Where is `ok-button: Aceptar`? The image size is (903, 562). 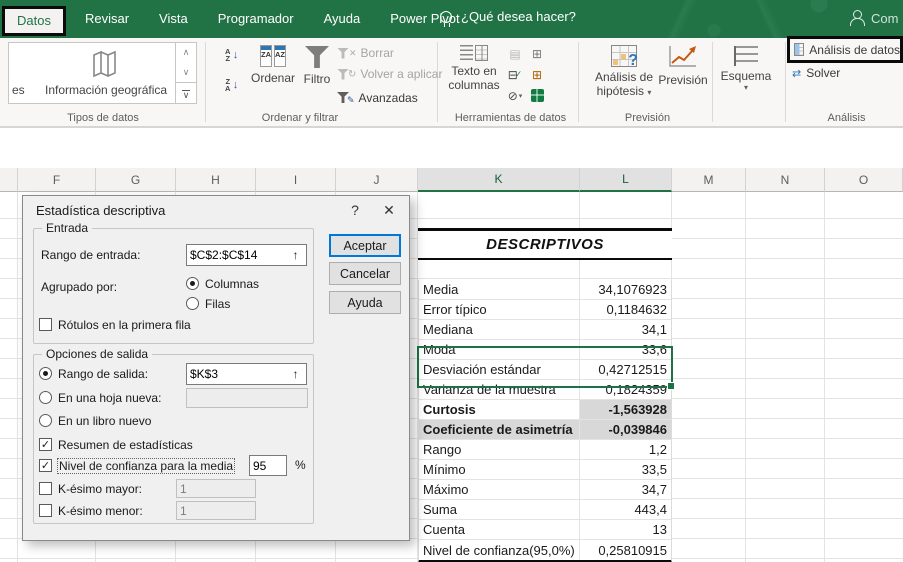
ok-button: Aceptar is located at coordinates (365, 245).